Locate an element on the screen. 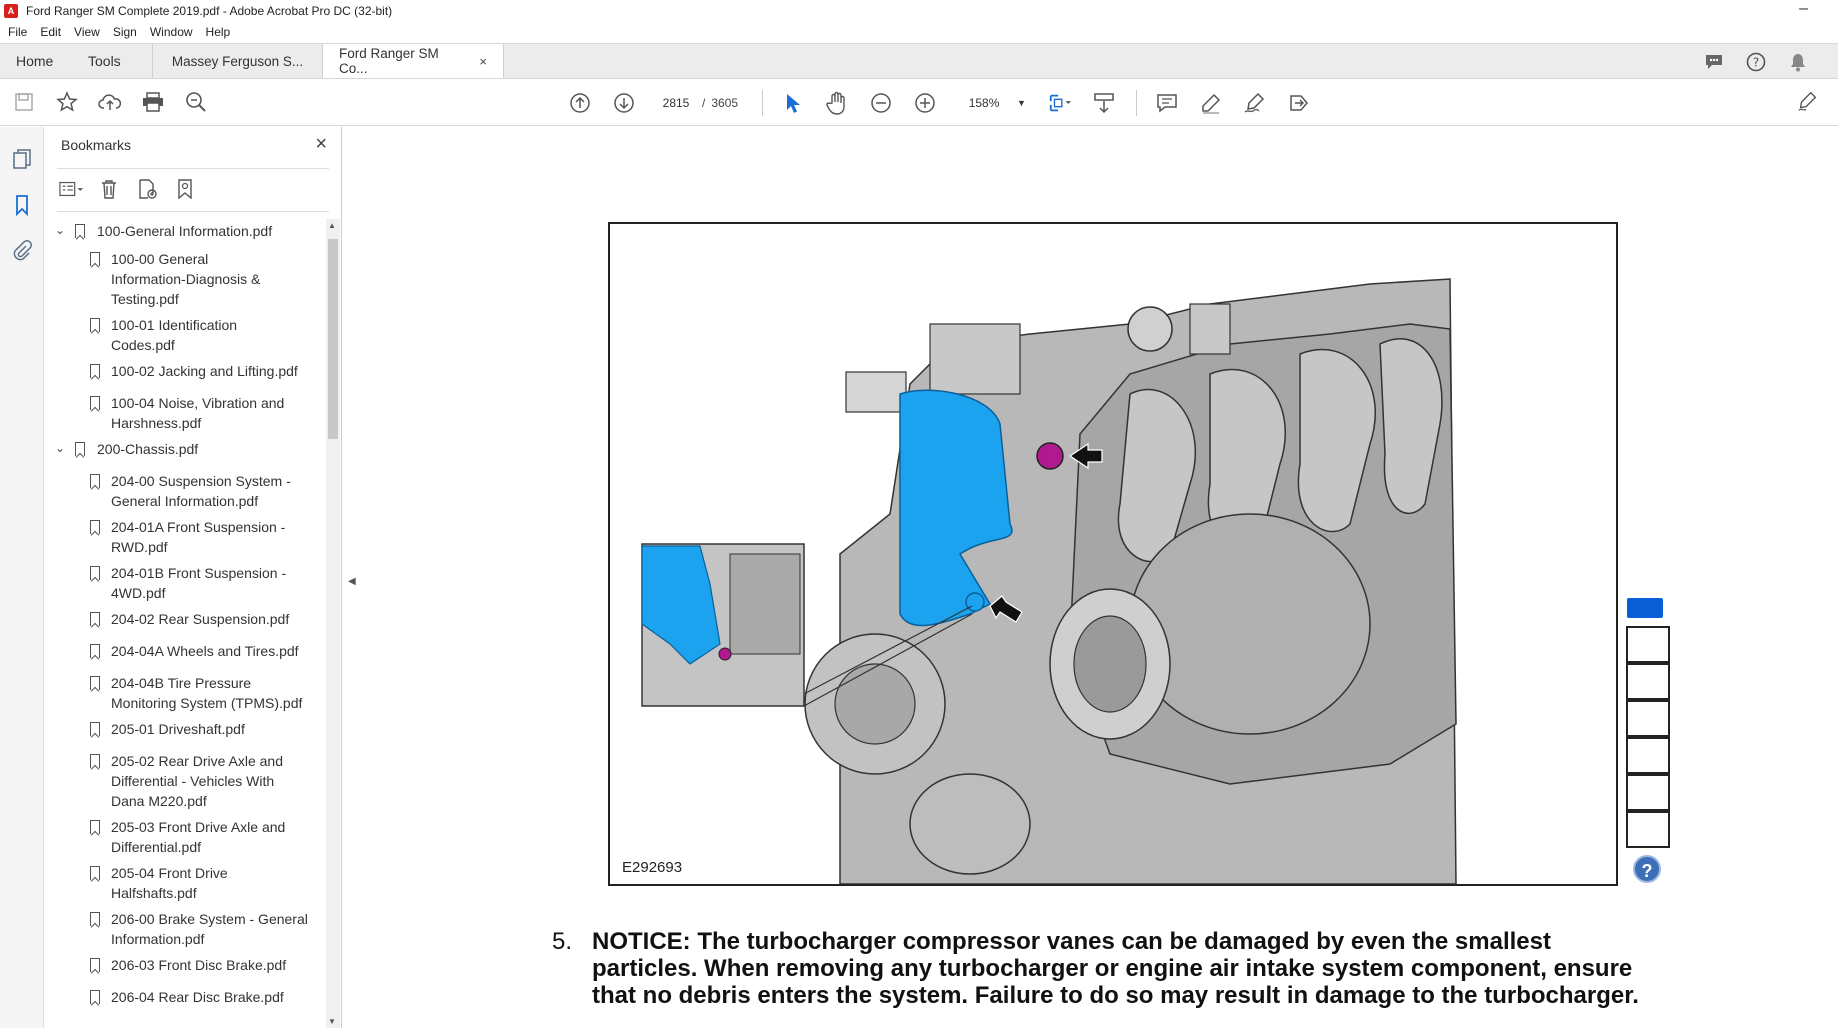  previous-page-icon is located at coordinates (580, 103).